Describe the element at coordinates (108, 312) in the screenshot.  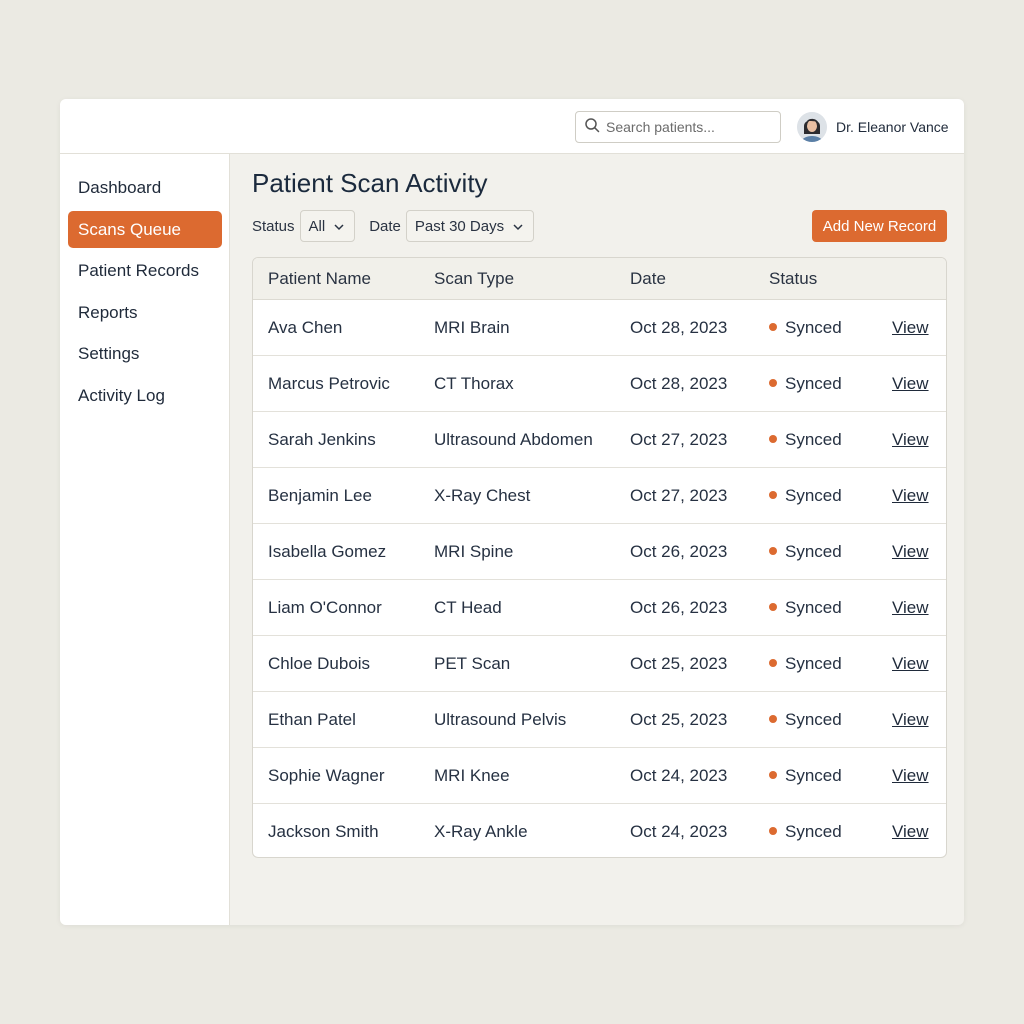
I see `sidebar-item-label: Reports` at that location.